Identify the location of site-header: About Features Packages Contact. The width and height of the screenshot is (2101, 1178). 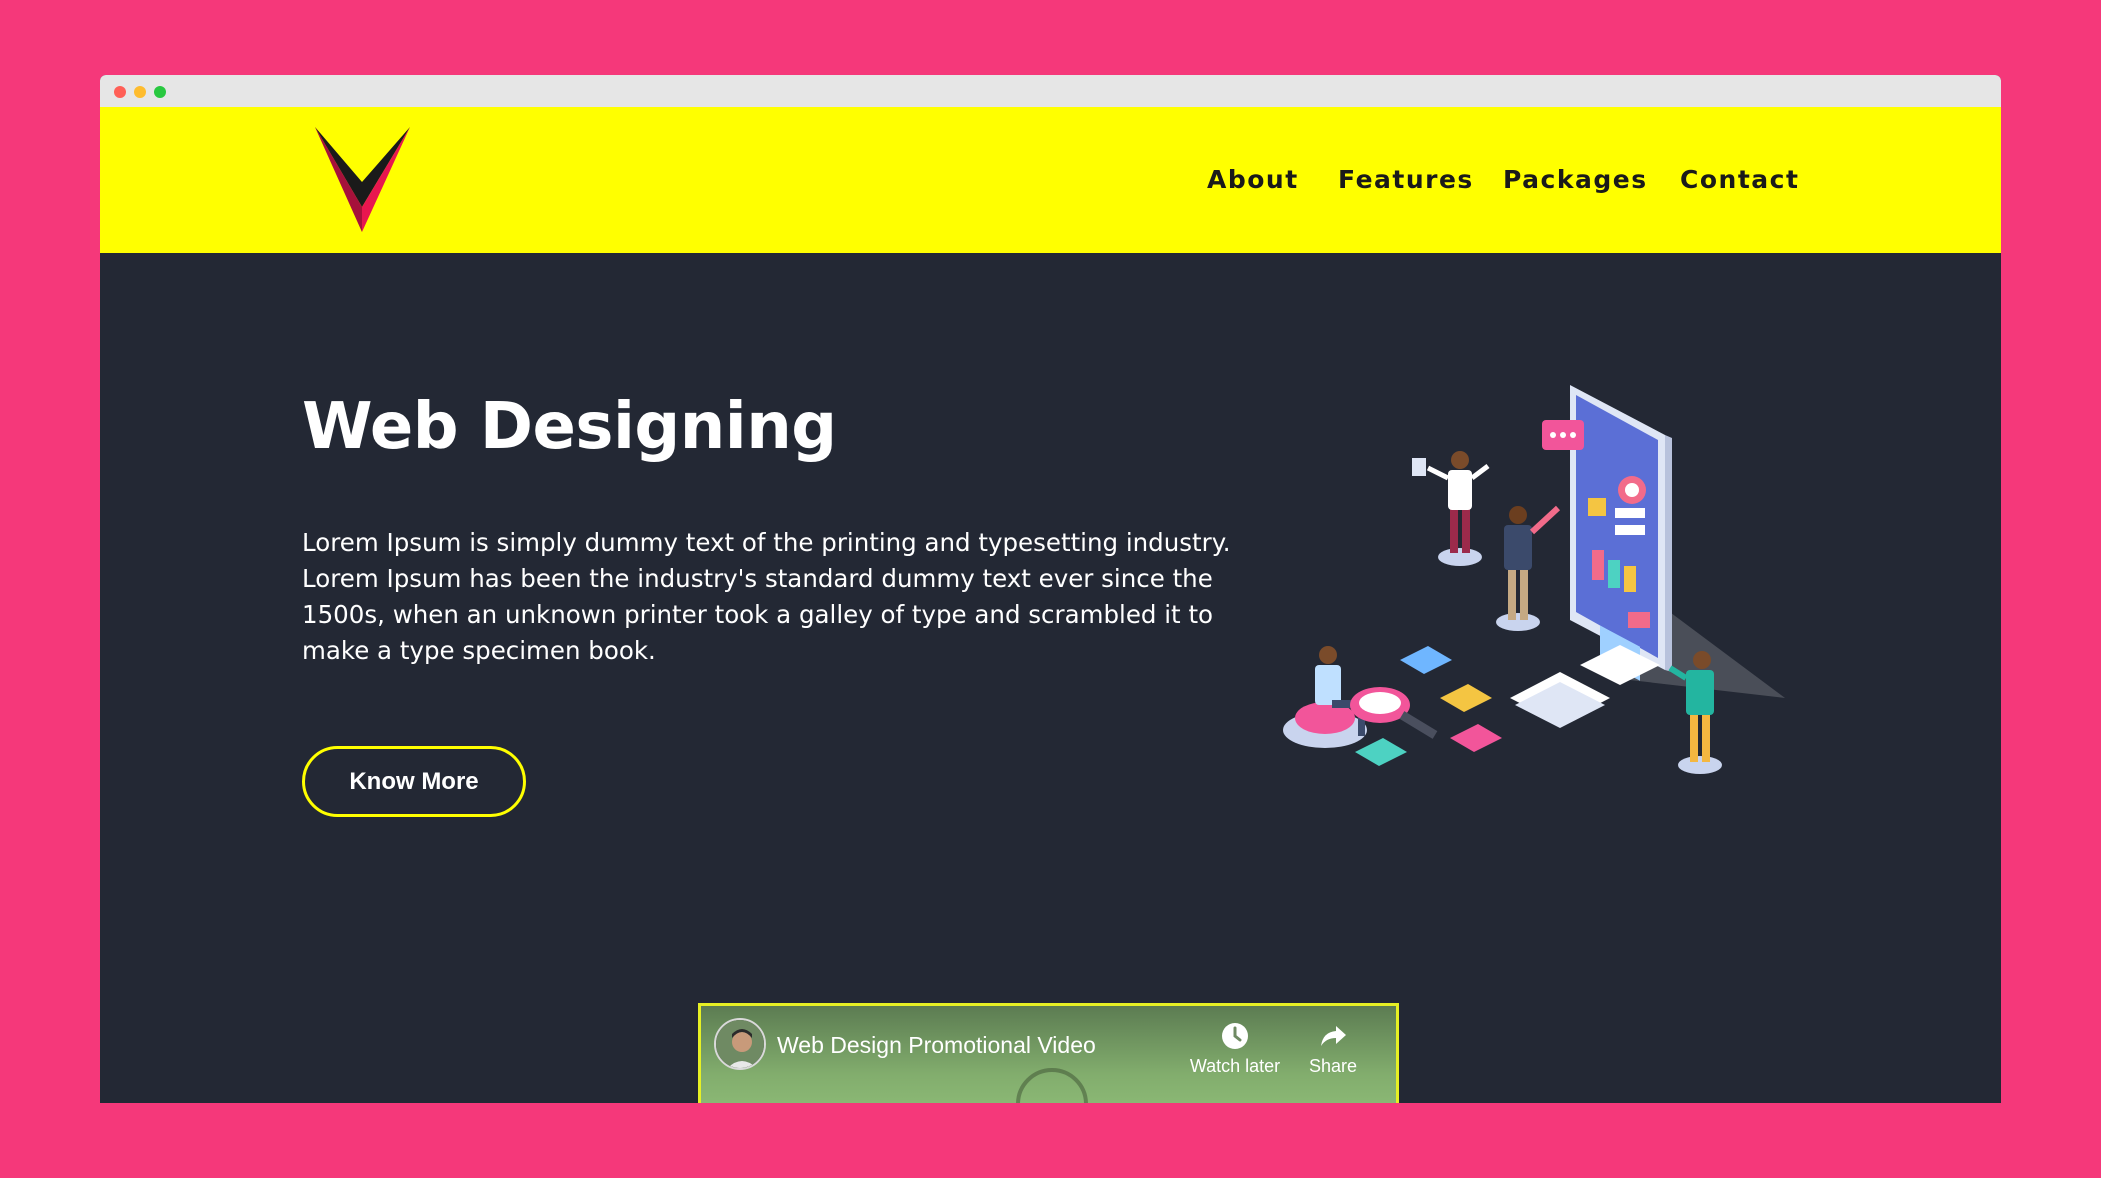
(1050, 180).